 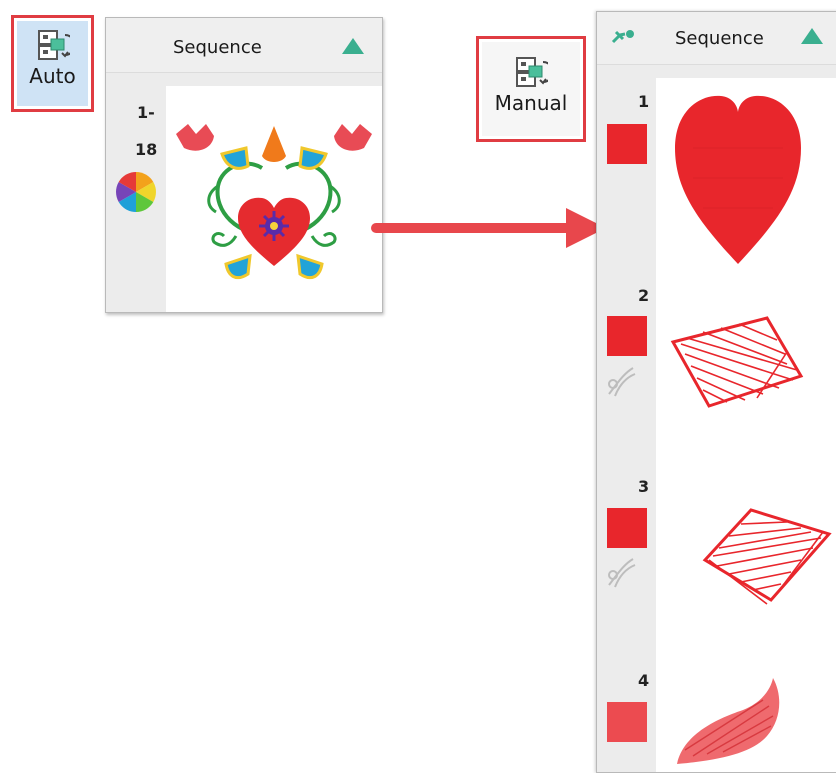 What do you see at coordinates (738, 177) in the screenshot?
I see `heart-fill-object` at bounding box center [738, 177].